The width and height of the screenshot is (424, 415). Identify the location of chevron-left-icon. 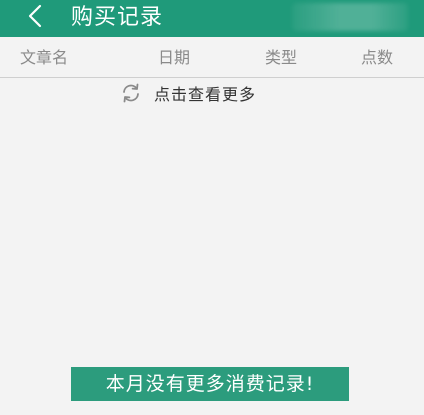
(35, 18).